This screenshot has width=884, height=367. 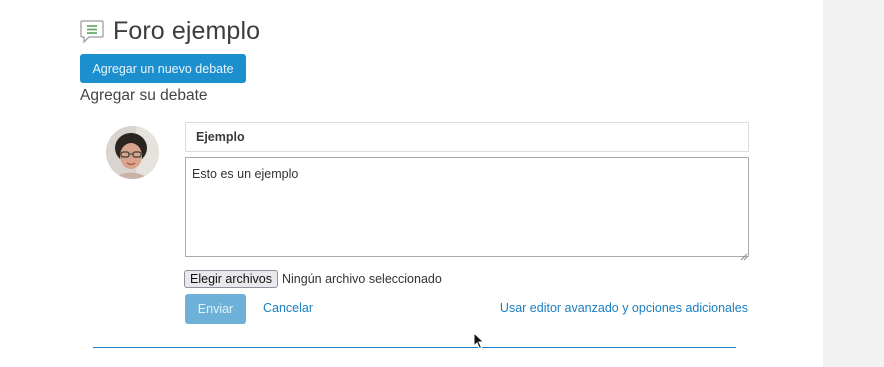 I want to click on user-avatar, so click(x=132, y=152).